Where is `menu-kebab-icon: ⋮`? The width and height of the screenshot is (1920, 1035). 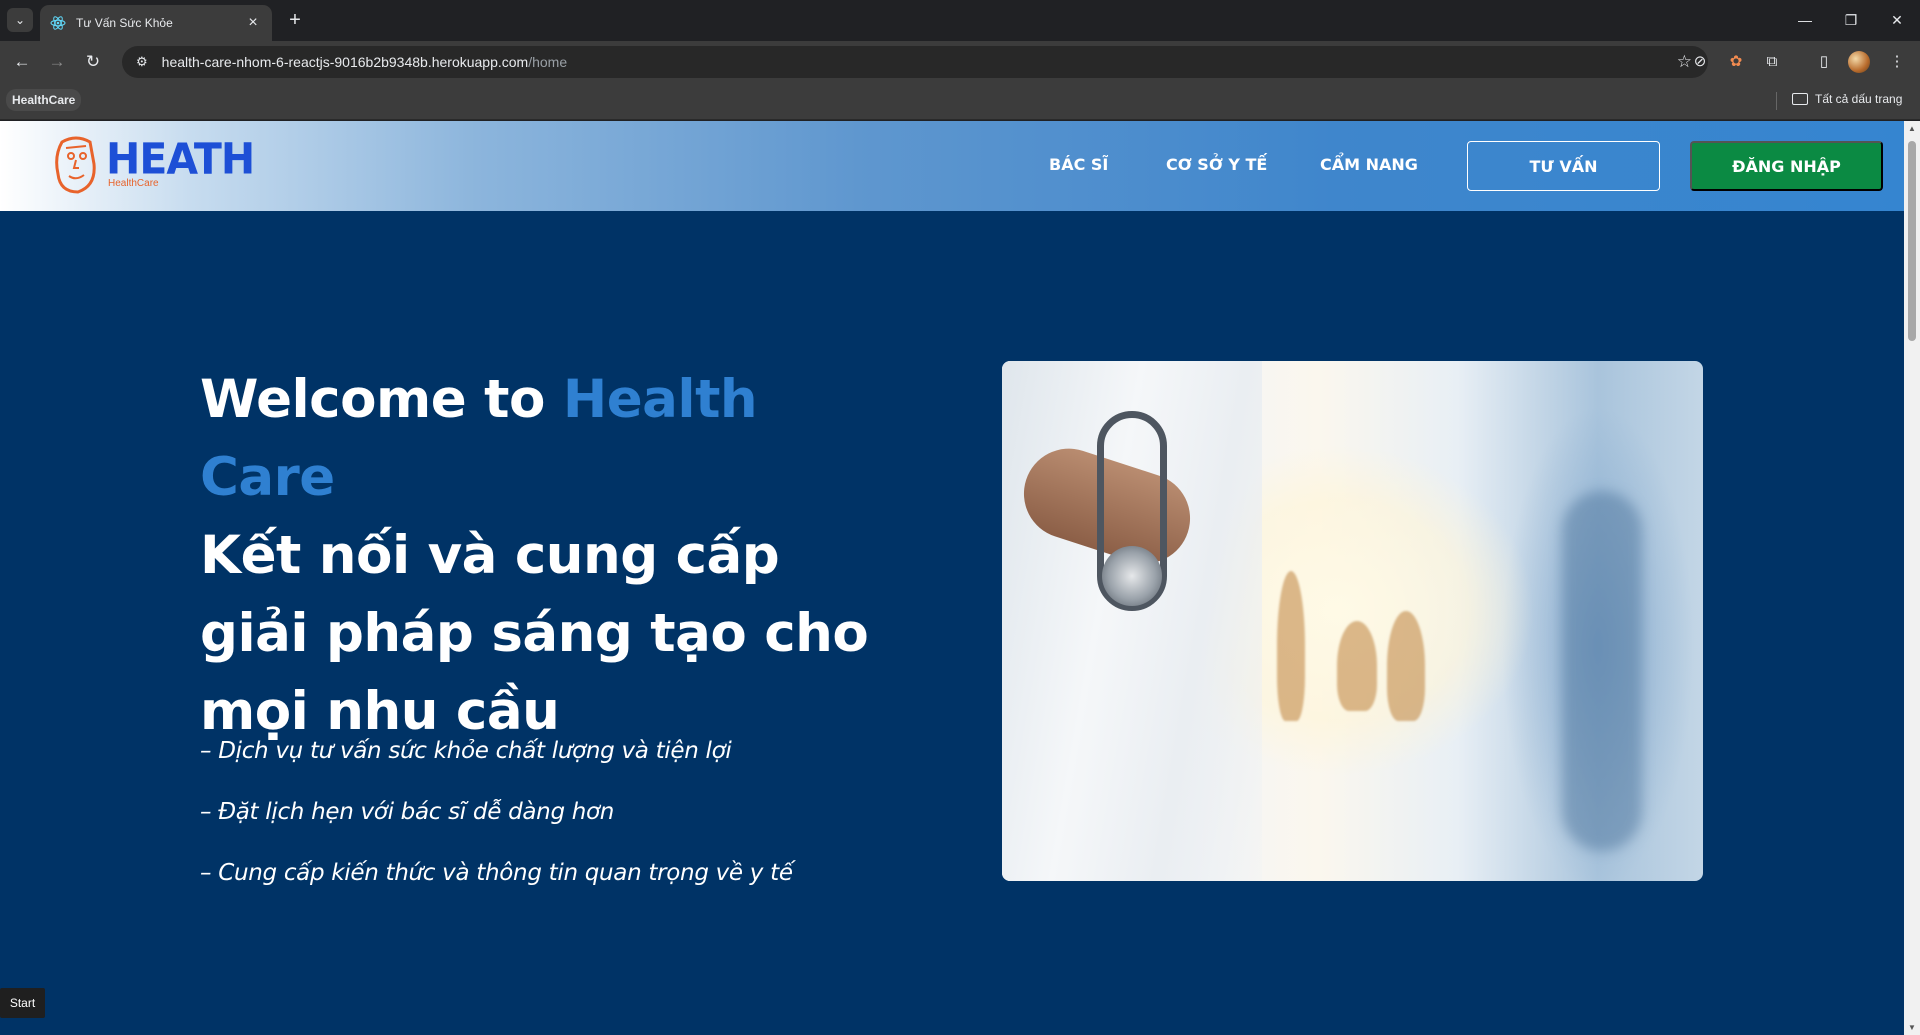 menu-kebab-icon: ⋮ is located at coordinates (1897, 62).